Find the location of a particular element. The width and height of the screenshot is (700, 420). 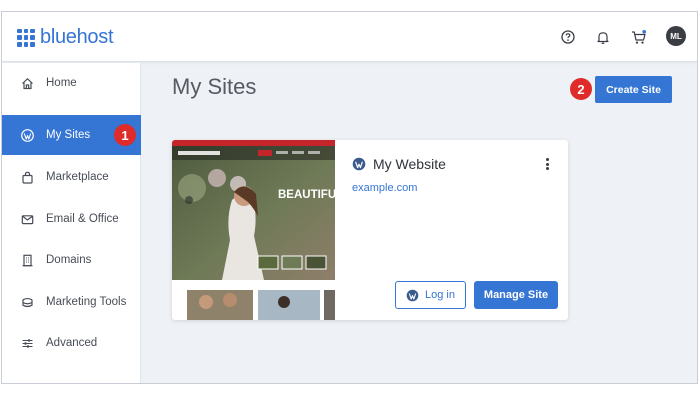

sidebar-item-email-office: Email & Office is located at coordinates (71, 219).